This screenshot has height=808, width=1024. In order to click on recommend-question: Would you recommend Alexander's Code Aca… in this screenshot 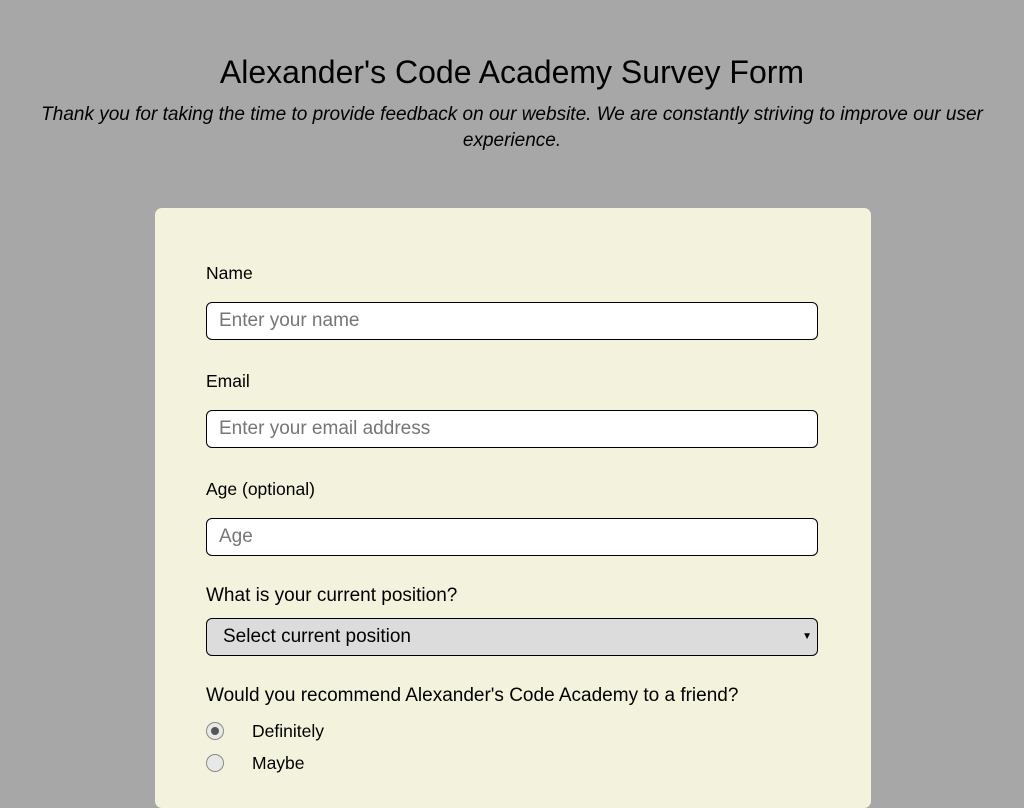, I will do `click(472, 695)`.